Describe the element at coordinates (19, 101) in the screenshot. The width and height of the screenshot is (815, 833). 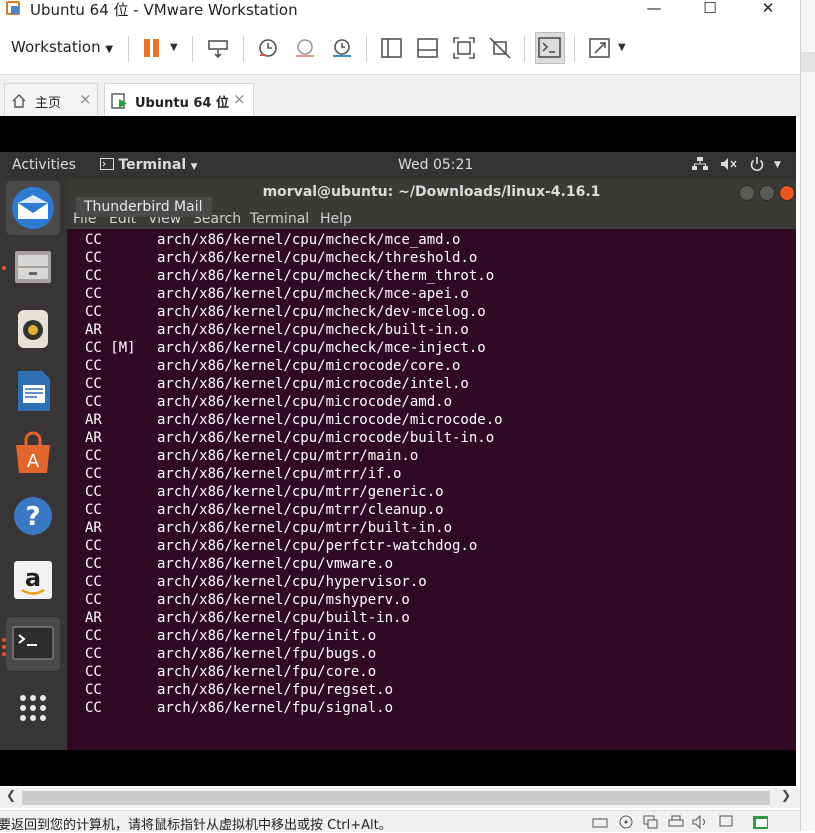
I see `home-icon` at that location.